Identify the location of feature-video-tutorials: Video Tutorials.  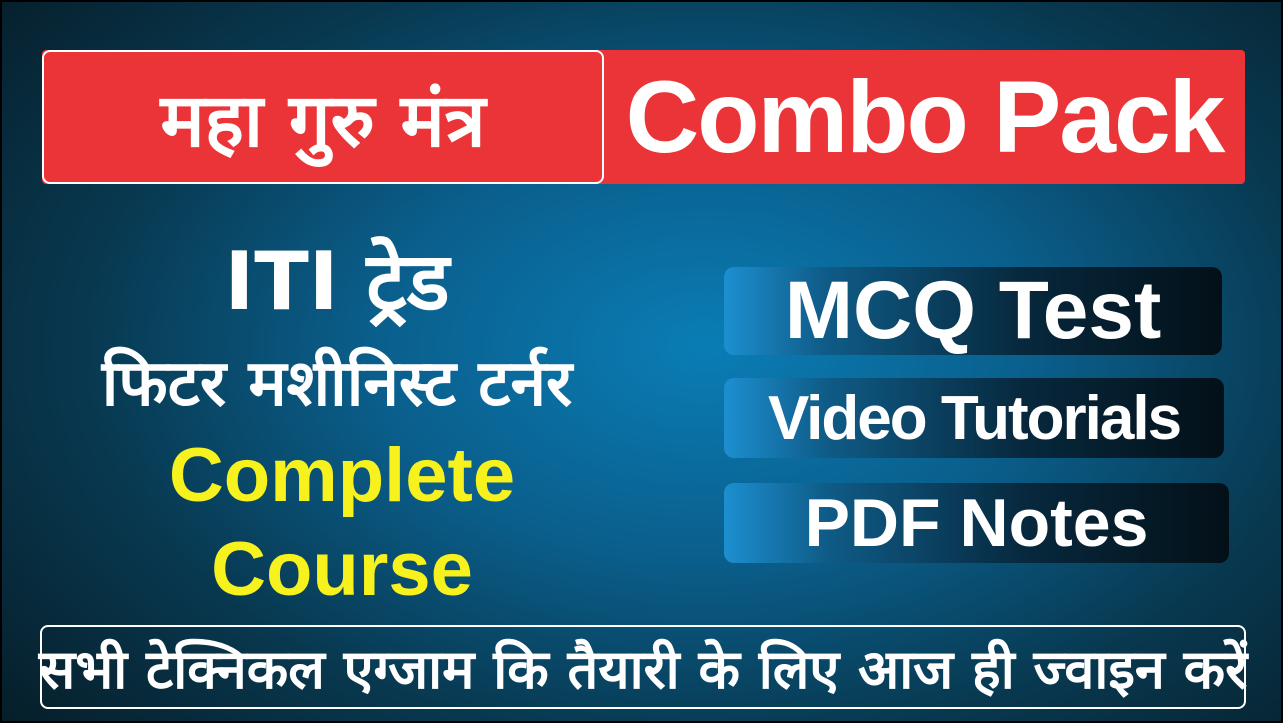
(974, 418).